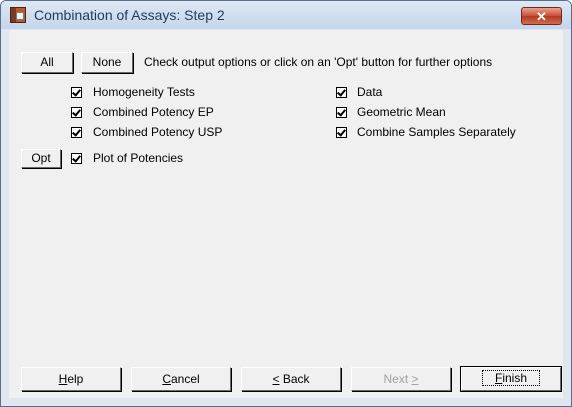 This screenshot has height=407, width=572. I want to click on cancel-button: Cancel, so click(181, 379).